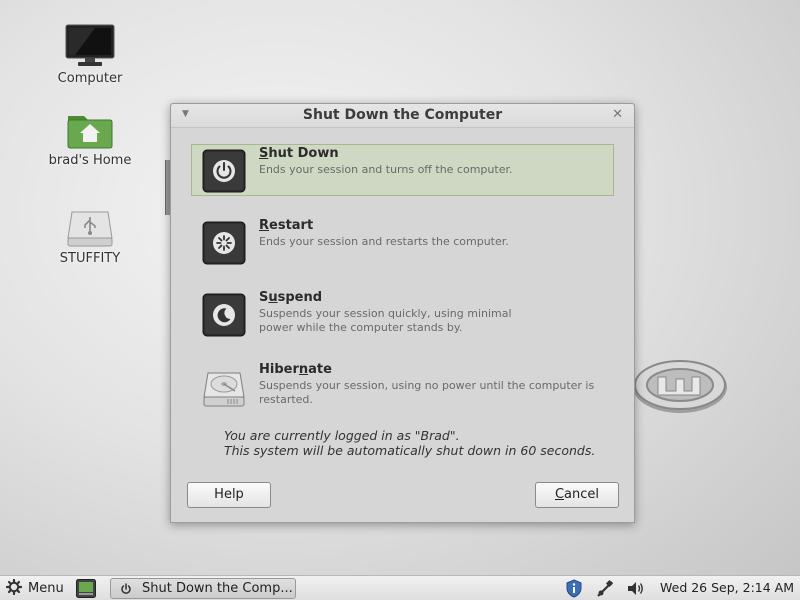  I want to click on desktop-icon-label: STUFFITY, so click(90, 258).